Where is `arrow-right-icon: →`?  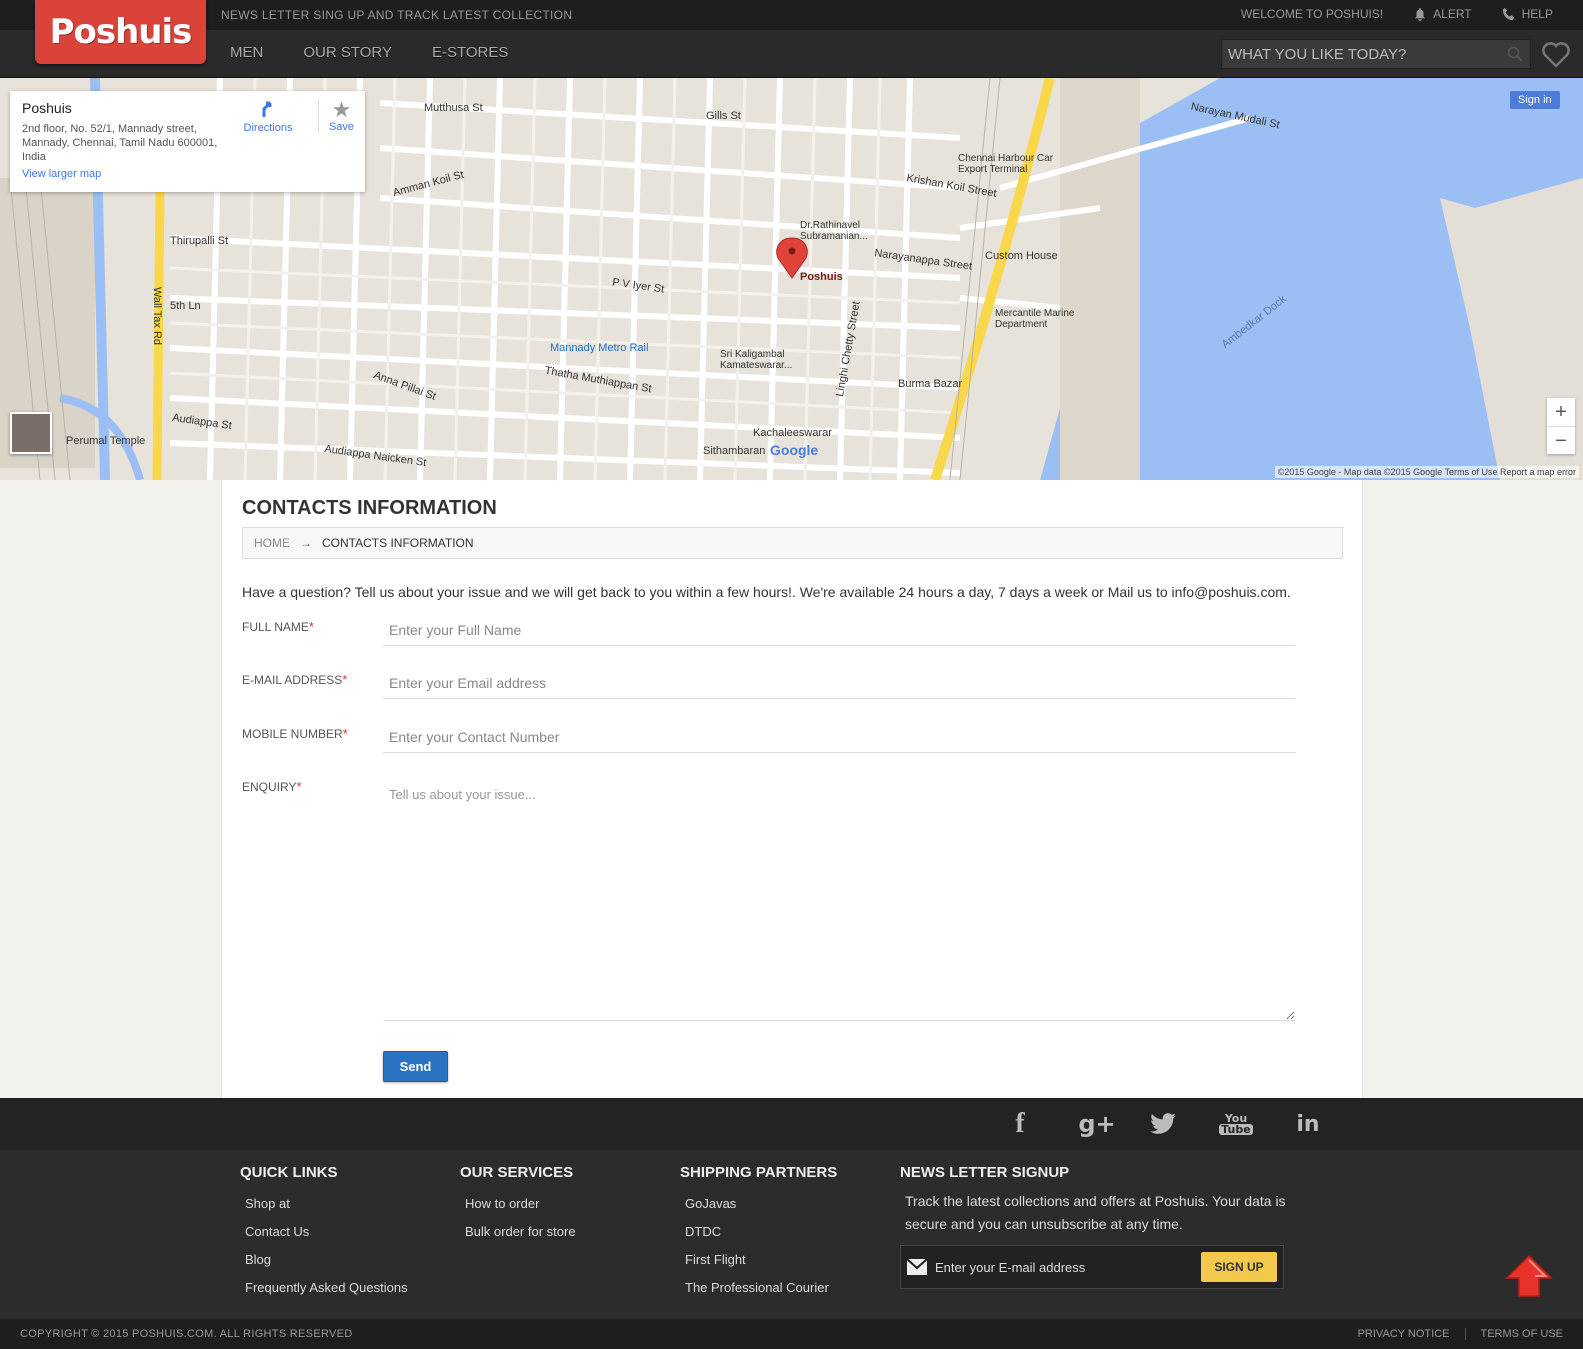
arrow-right-icon: → is located at coordinates (306, 543).